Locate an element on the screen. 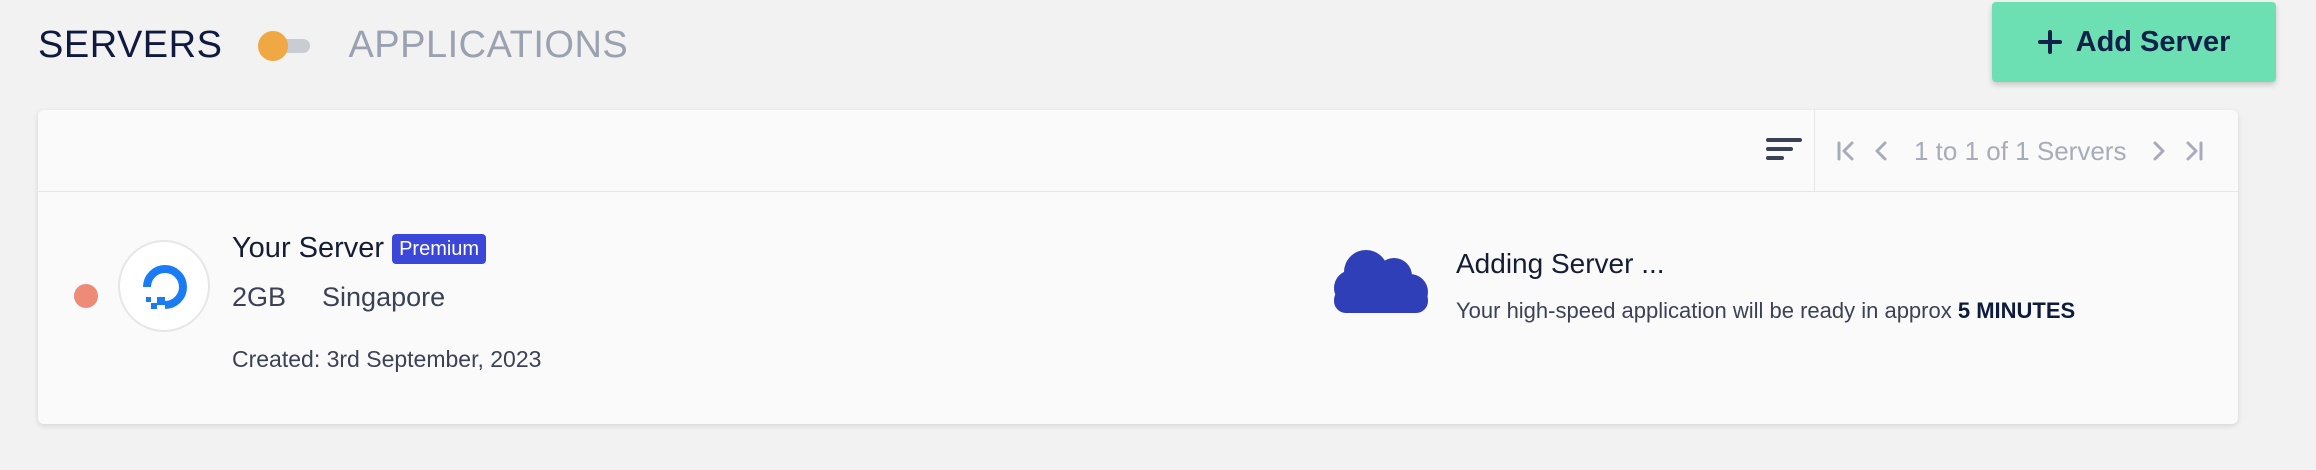 This screenshot has height=470, width=2316. add-server-label: Add Server is located at coordinates (2153, 41).